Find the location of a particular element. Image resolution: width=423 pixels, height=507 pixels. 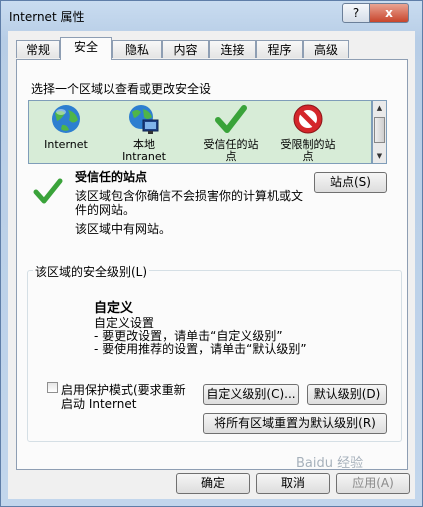

tab-programs: 程序 is located at coordinates (279, 49).